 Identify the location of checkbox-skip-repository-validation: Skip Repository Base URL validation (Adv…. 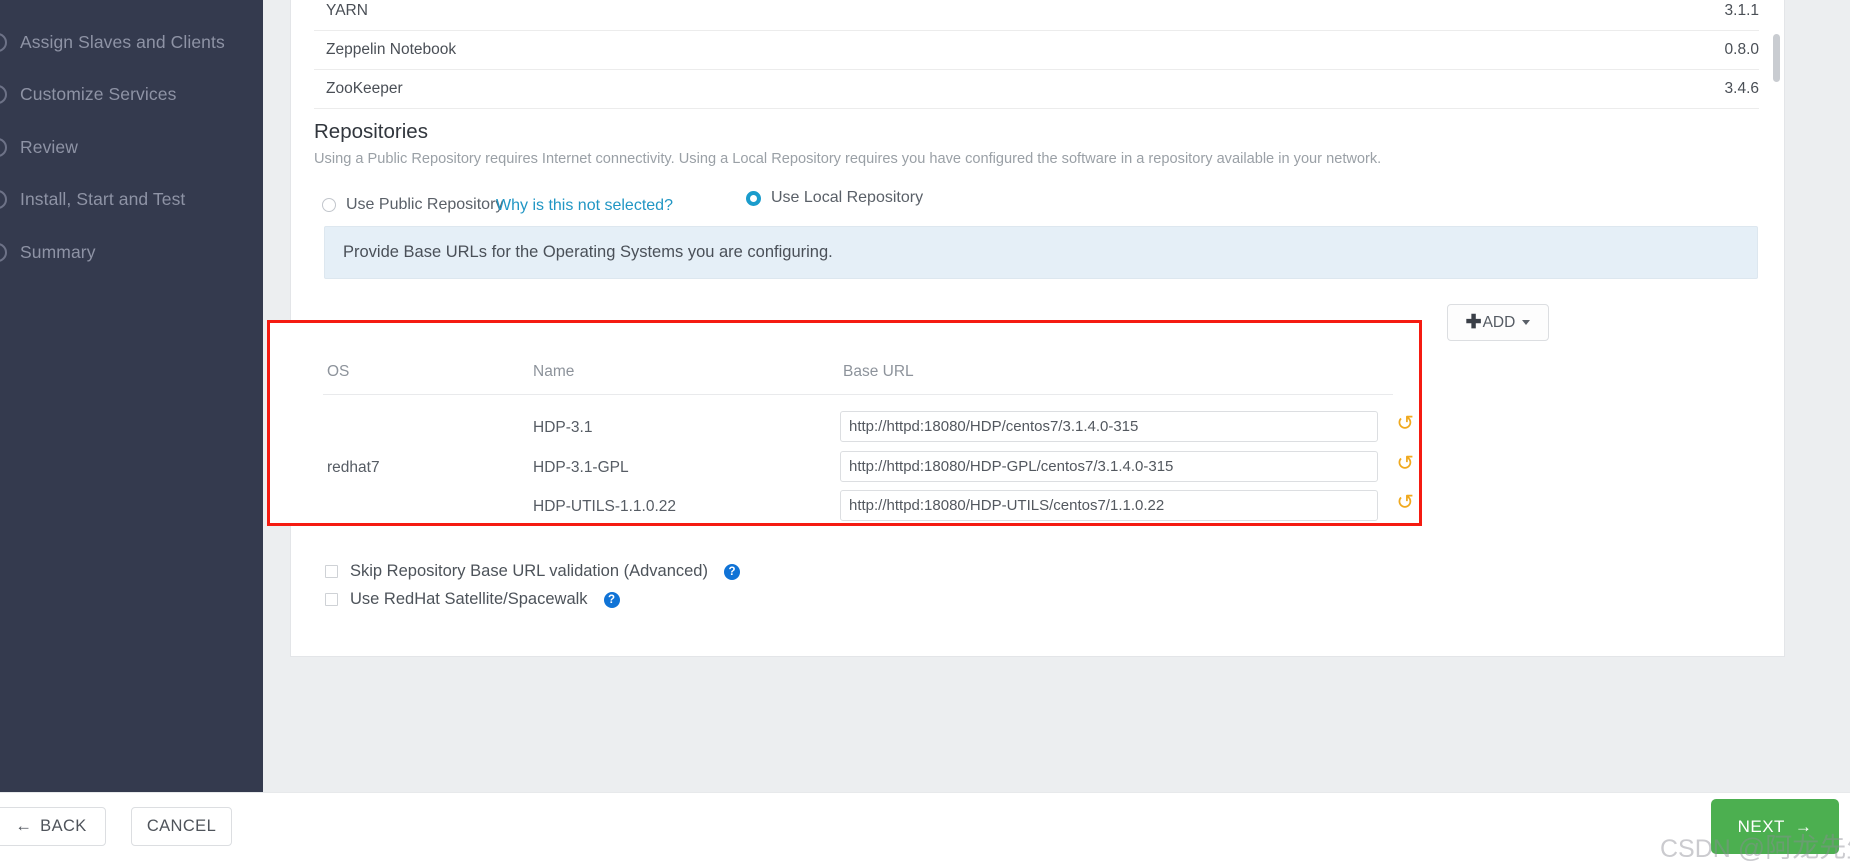
(532, 571).